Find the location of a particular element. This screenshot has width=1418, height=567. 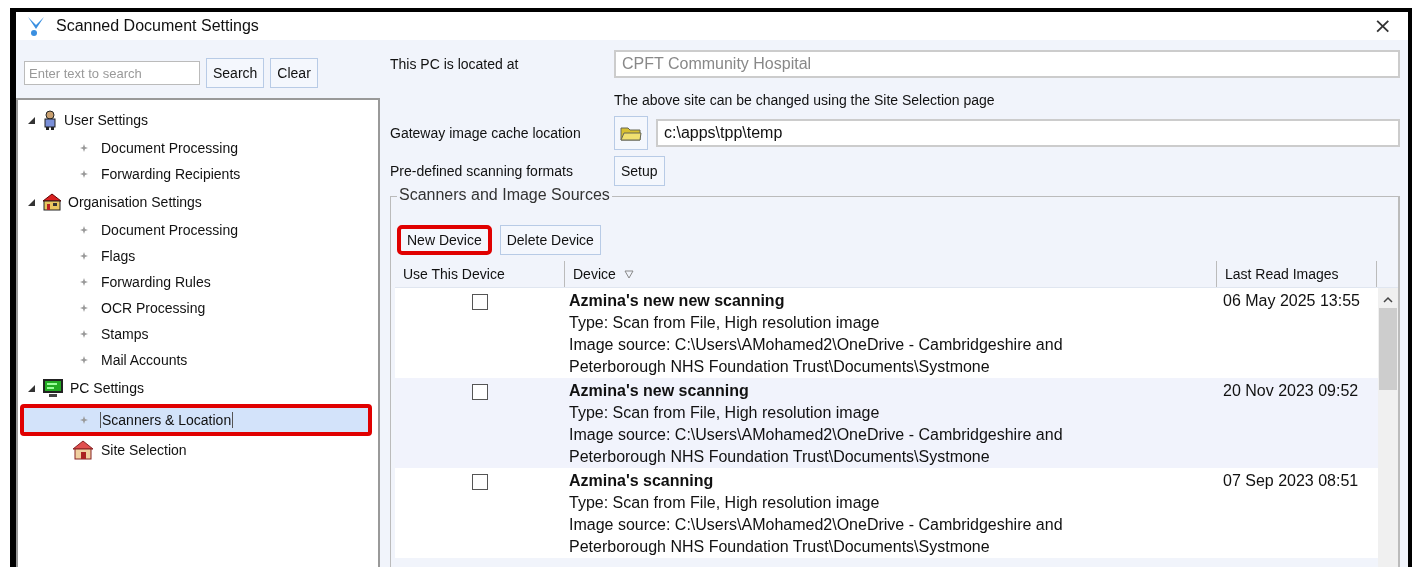

window-title: Scanned Document Settings is located at coordinates (158, 26).